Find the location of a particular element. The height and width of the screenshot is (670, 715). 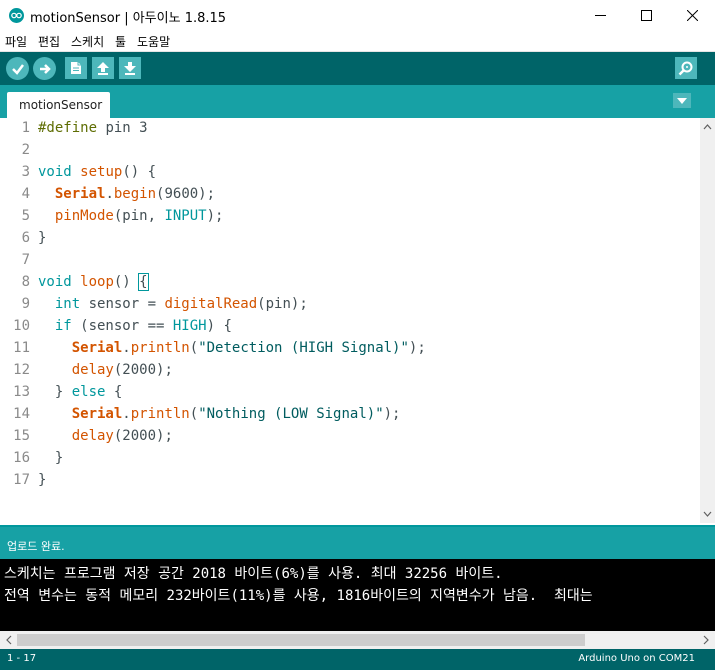

code-line: pinMode(pin, INPUT); is located at coordinates (131, 216).